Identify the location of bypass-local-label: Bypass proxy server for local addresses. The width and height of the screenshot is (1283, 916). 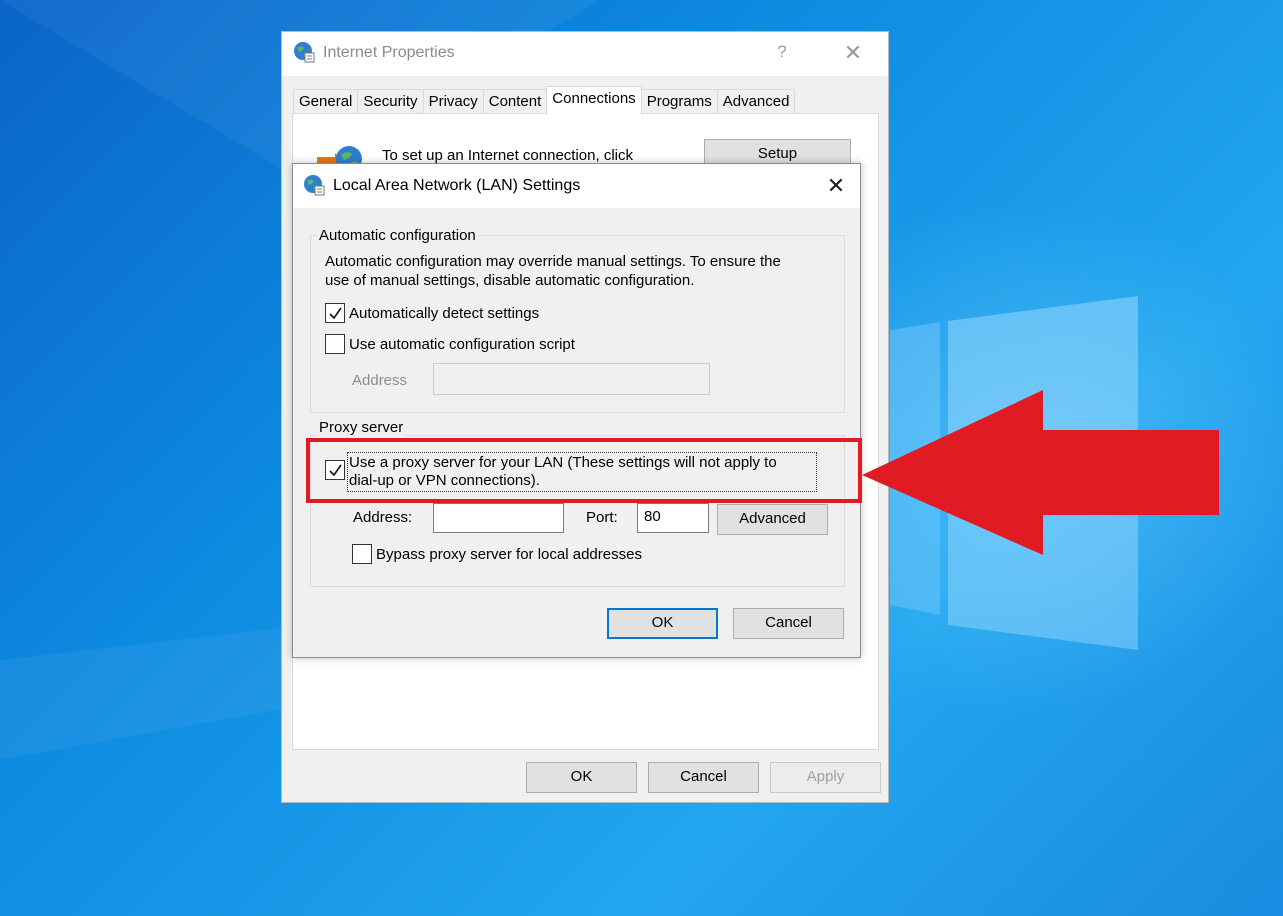
(509, 554).